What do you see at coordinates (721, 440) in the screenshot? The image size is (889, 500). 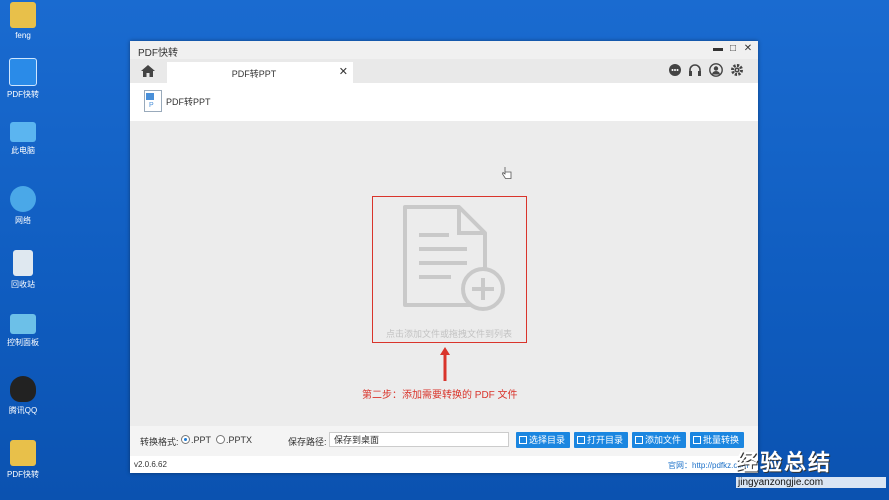 I see `button-label: 批量转换` at bounding box center [721, 440].